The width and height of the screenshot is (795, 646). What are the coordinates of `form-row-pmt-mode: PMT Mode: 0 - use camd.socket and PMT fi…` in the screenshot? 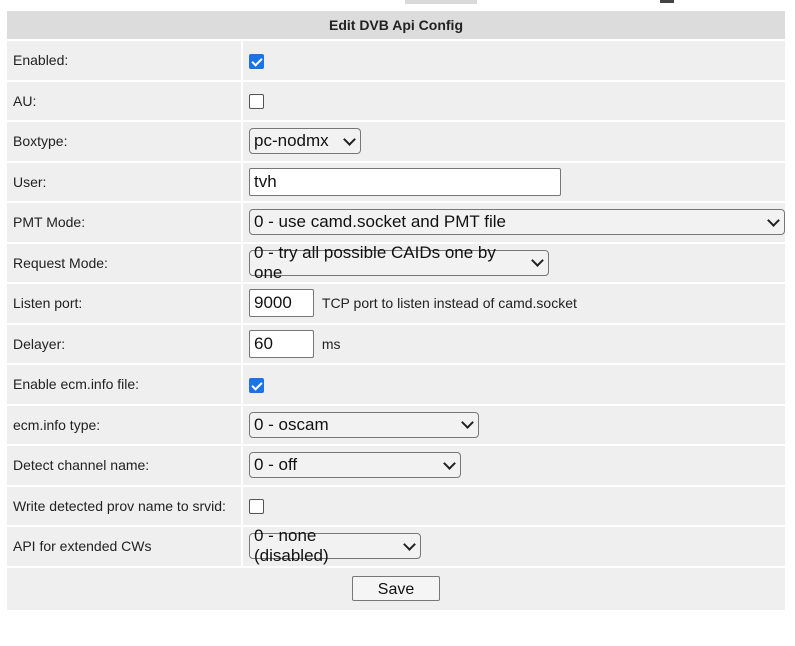 It's located at (396, 222).